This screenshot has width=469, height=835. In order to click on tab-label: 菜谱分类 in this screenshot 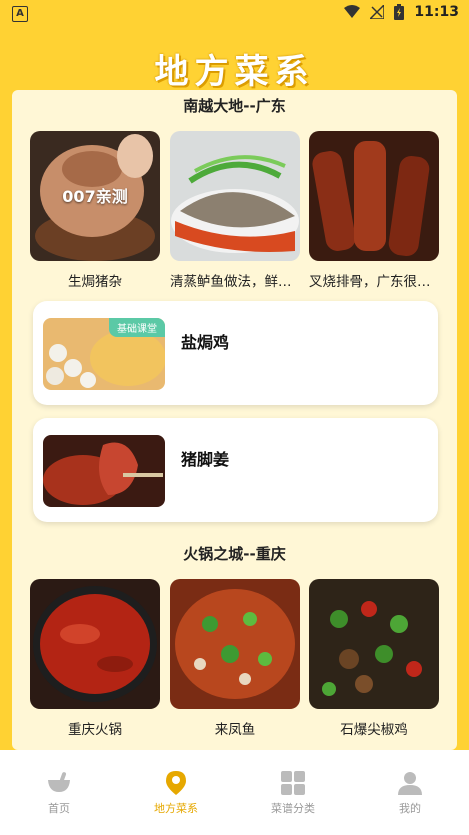, I will do `click(293, 808)`.